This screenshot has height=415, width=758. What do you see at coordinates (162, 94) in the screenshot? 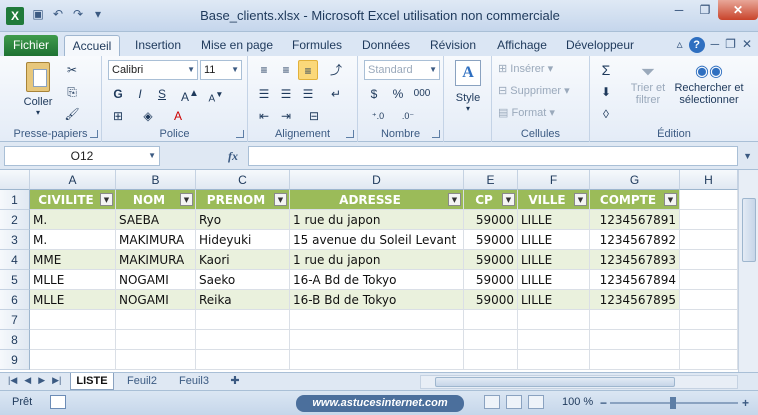
I see `underline-button: S` at bounding box center [162, 94].